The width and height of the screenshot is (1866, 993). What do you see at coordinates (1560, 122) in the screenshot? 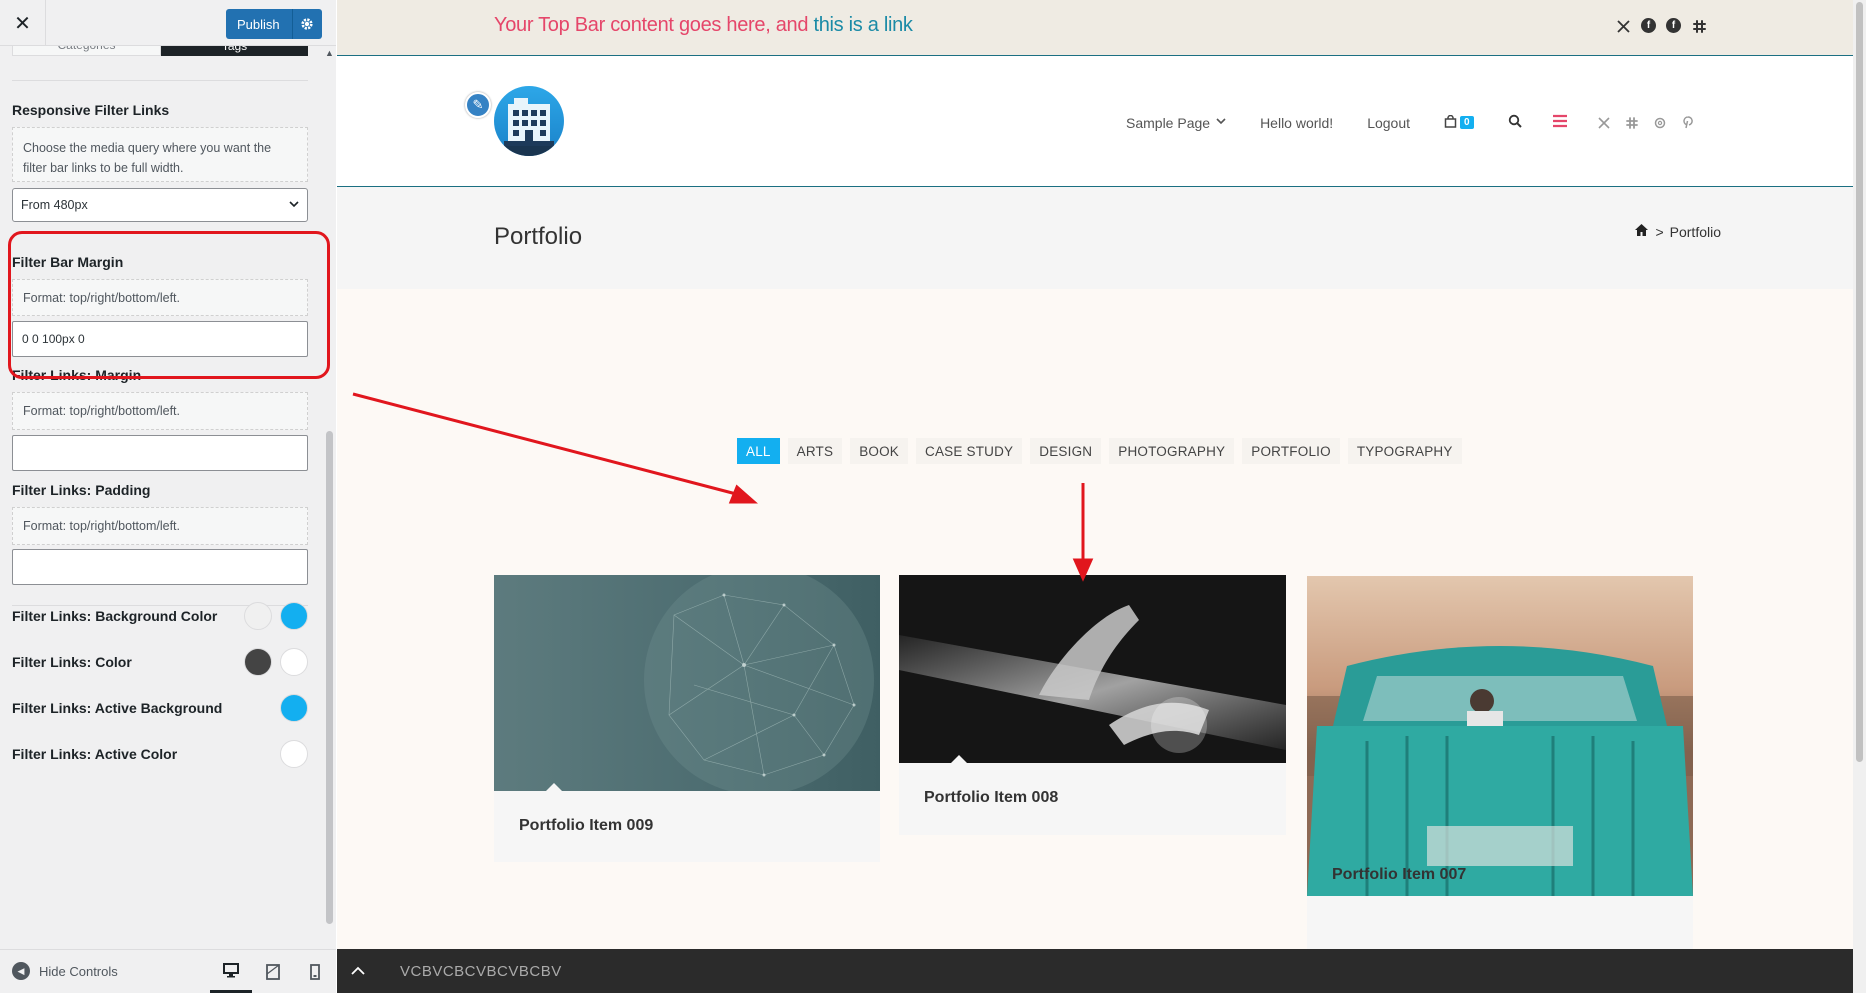
I see `hamburger-menu-icon` at bounding box center [1560, 122].